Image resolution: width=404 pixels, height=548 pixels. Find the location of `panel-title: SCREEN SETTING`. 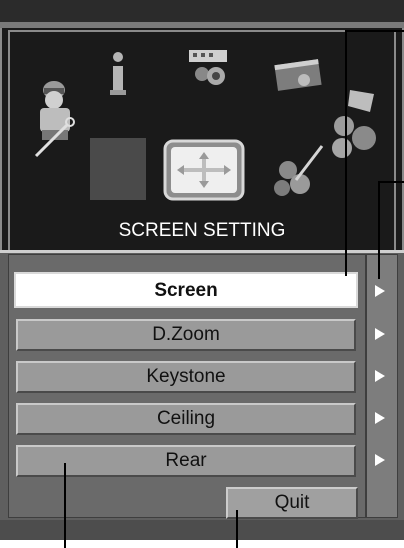

panel-title: SCREEN SETTING is located at coordinates (202, 230).